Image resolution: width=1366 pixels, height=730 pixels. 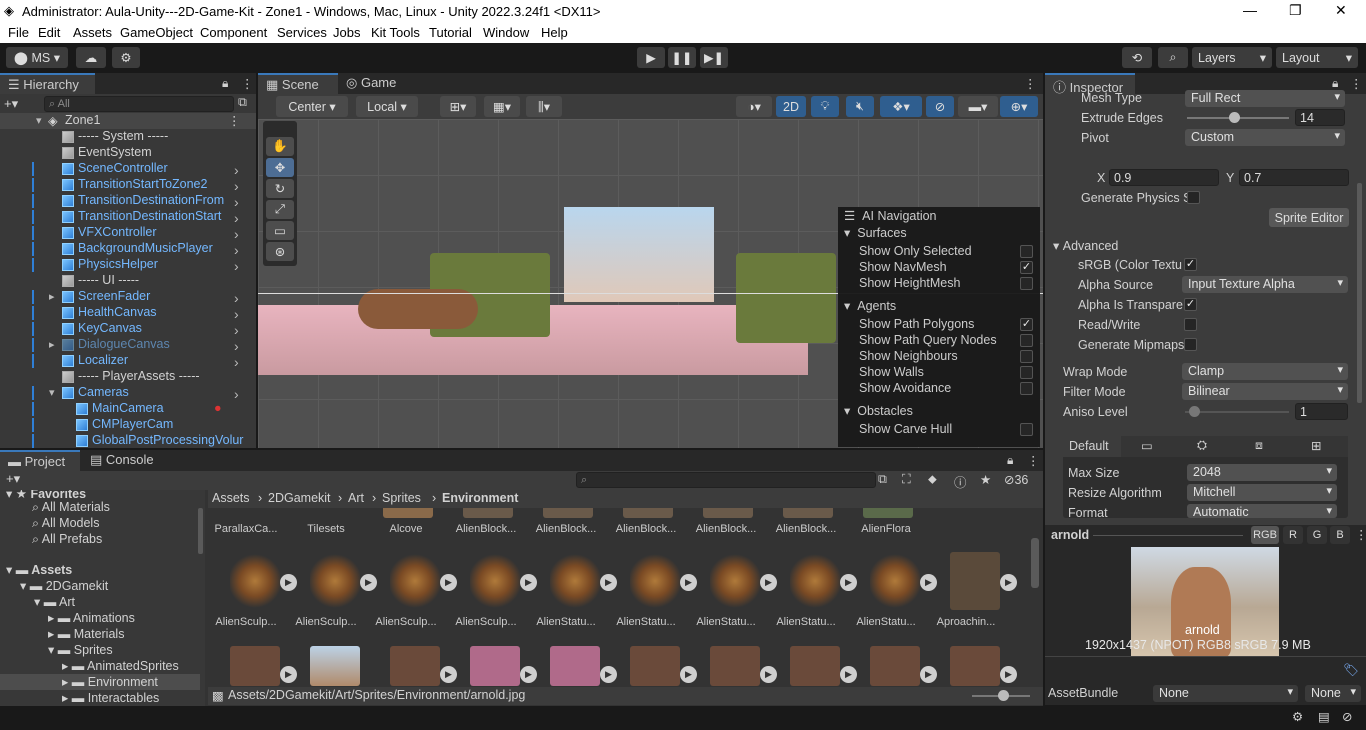 I want to click on thumbnail-size-handle, so click(x=1003, y=695).